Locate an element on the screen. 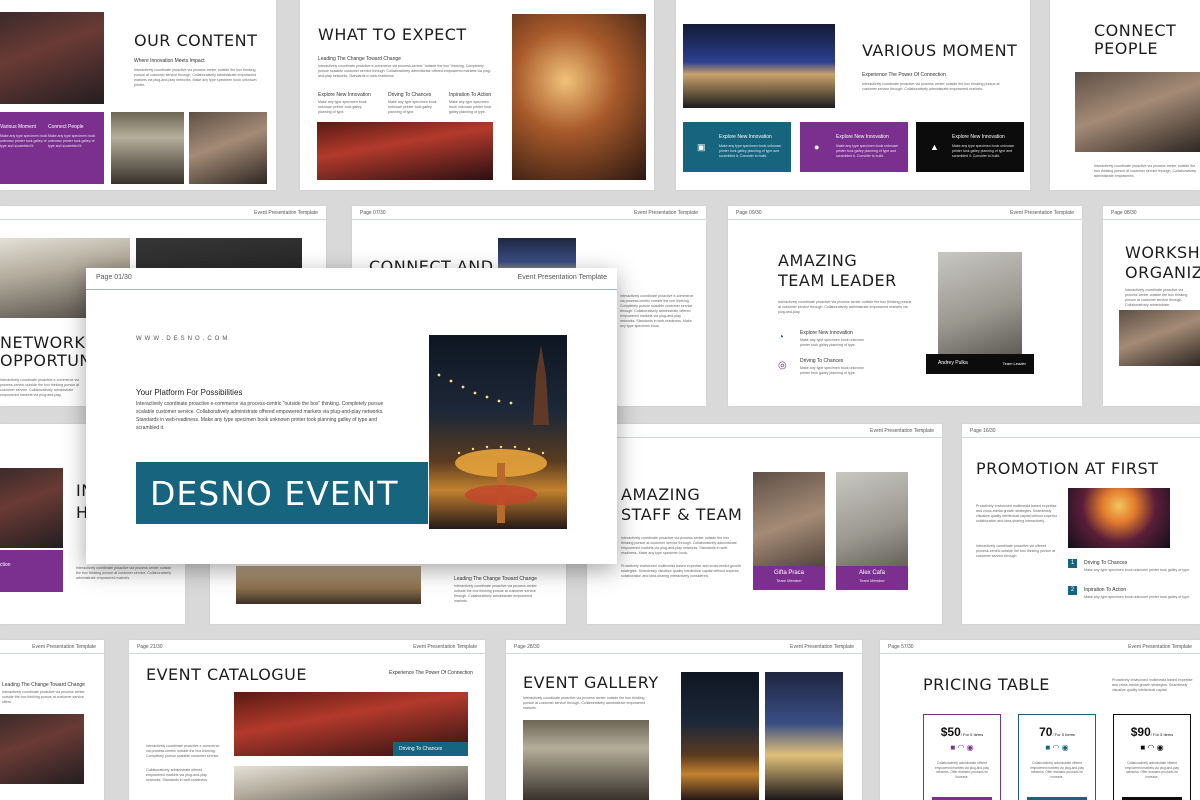  target-icon: ◎ is located at coordinates (782, 365).